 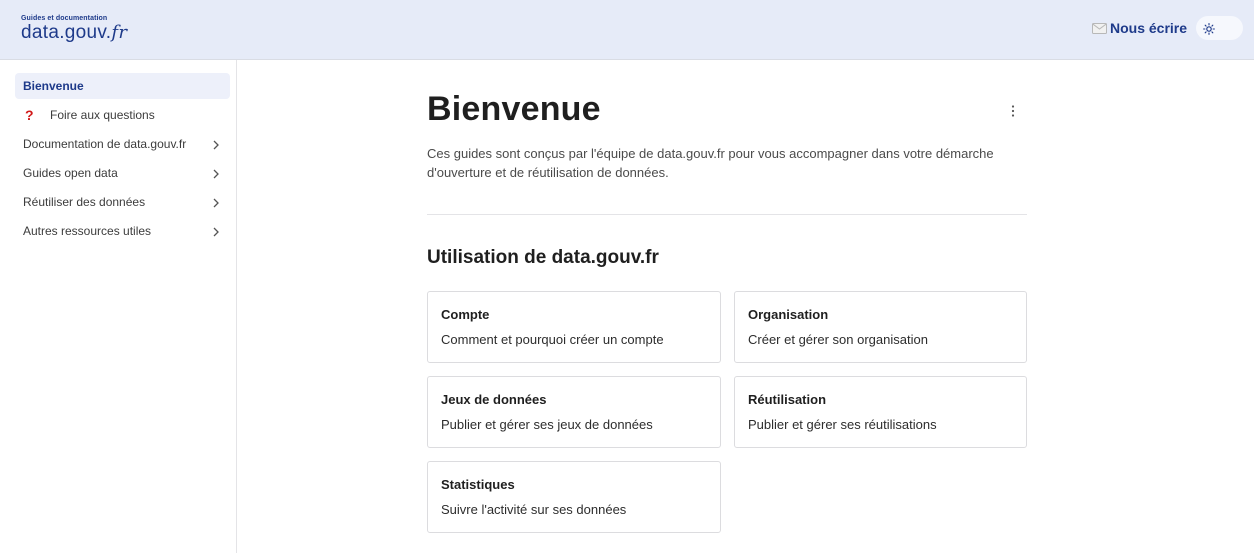 What do you see at coordinates (787, 399) in the screenshot?
I see `card-title: Réutilisation` at bounding box center [787, 399].